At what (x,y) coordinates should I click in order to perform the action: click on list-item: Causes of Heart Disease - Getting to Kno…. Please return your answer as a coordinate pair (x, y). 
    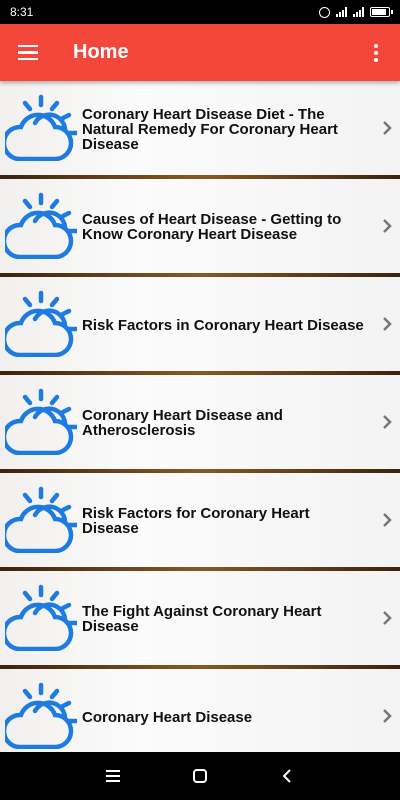
    Looking at the image, I should click on (200, 228).